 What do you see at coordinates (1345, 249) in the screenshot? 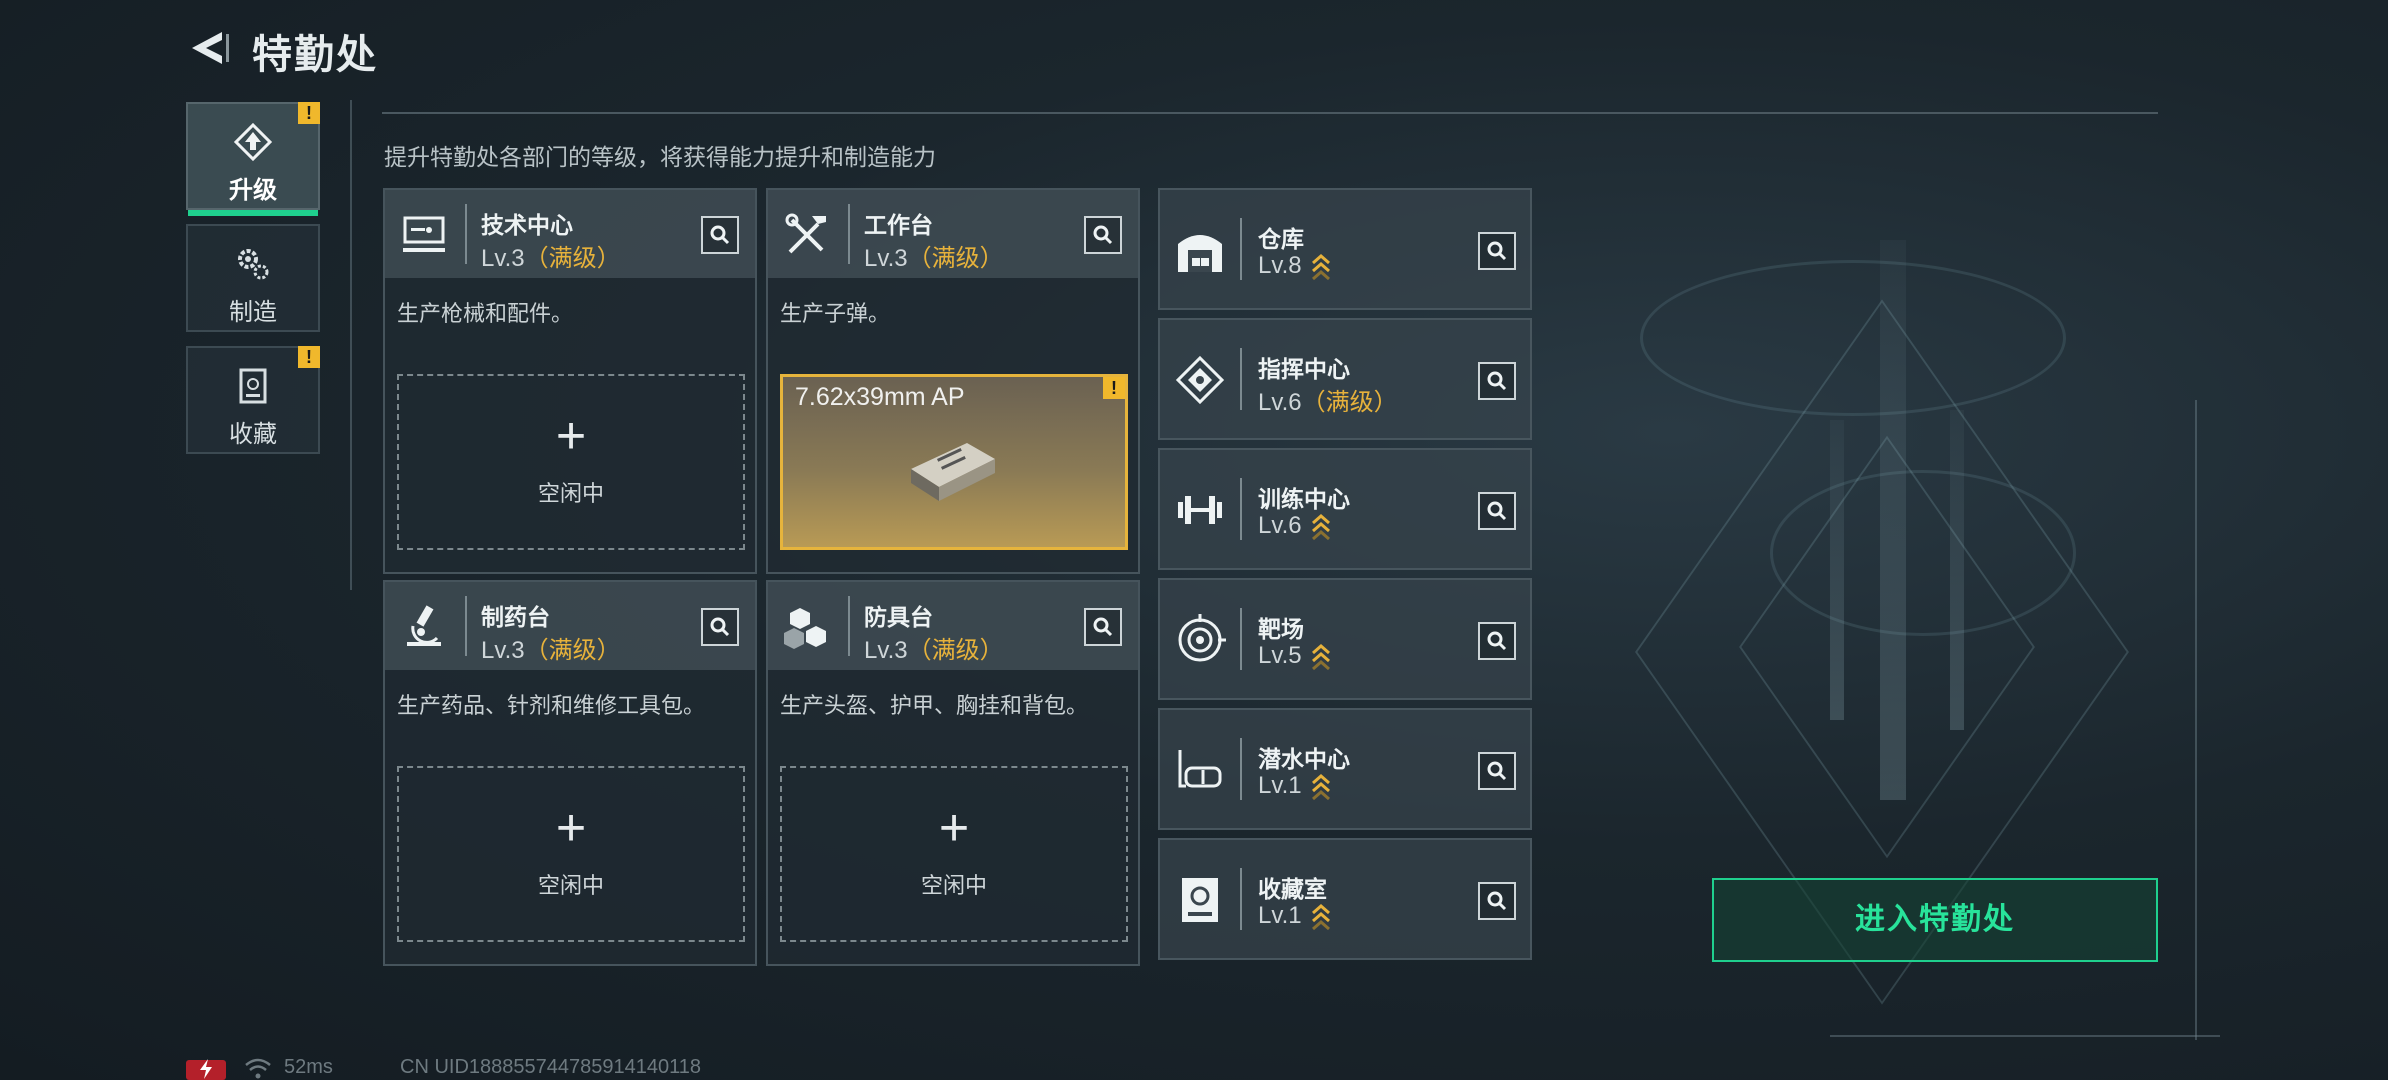
I see `facility-card-warehouse: 仓库 Lv.8` at bounding box center [1345, 249].